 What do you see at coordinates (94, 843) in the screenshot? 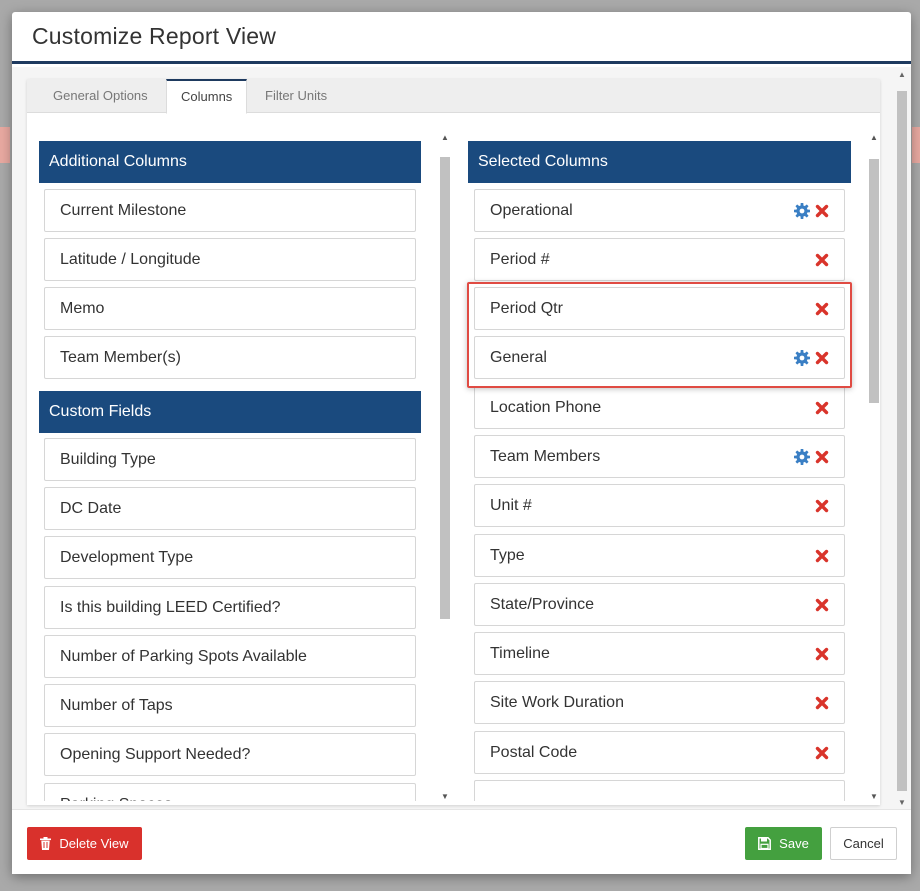
I see `delete-view-label: Delete View` at bounding box center [94, 843].